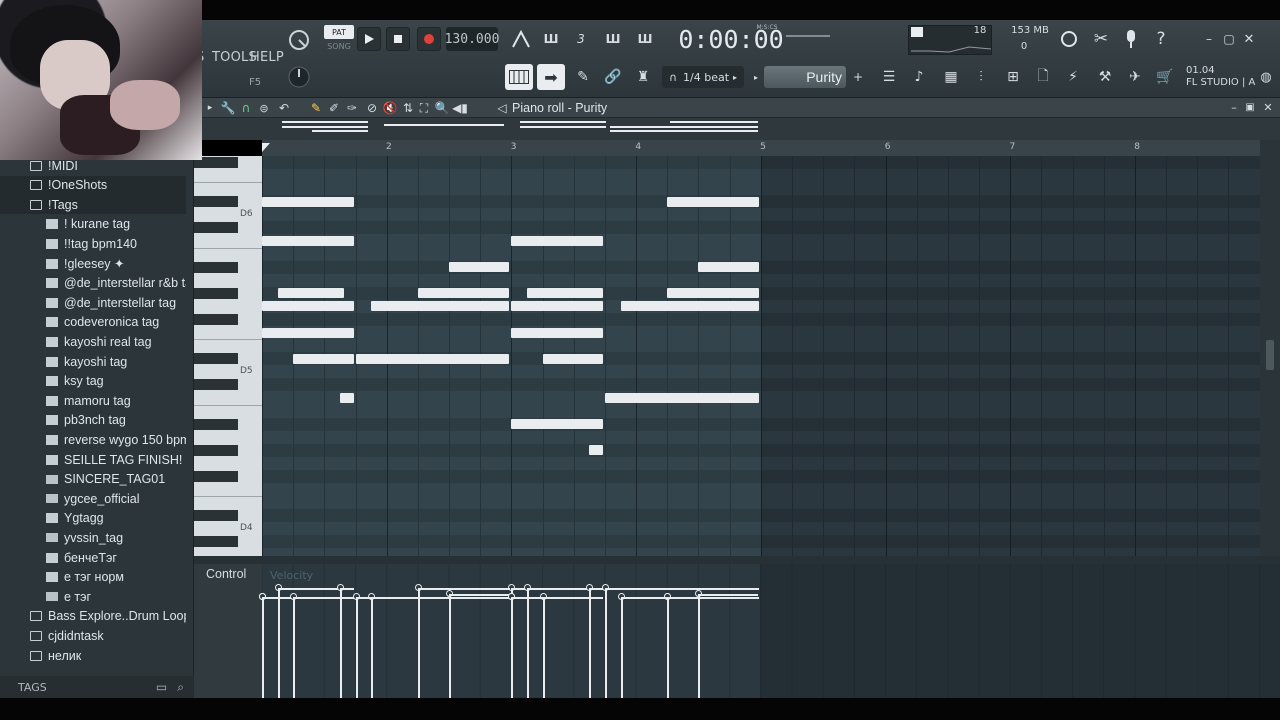 Image resolution: width=1280 pixels, height=720 pixels. What do you see at coordinates (1270, 355) in the screenshot?
I see `scroll-thumb` at bounding box center [1270, 355].